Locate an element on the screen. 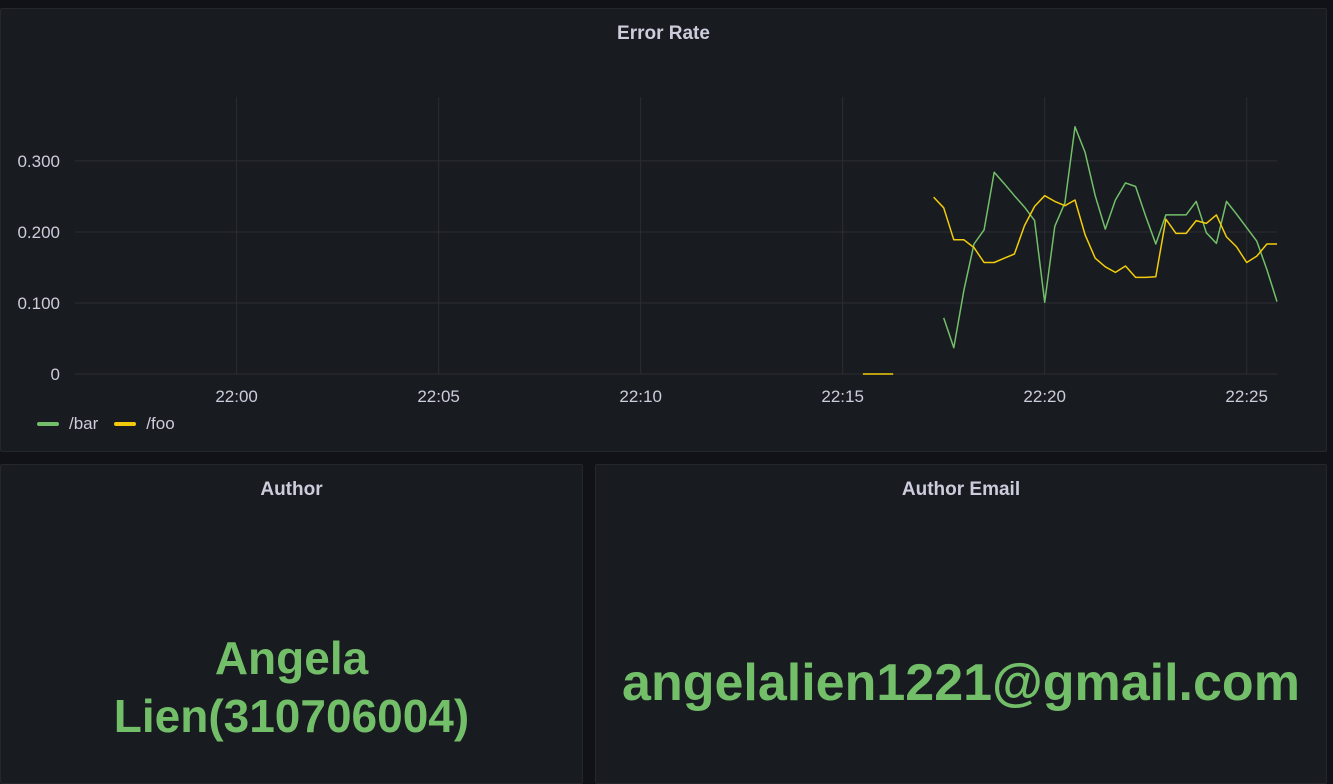 Image resolution: width=1333 pixels, height=784 pixels. panel-title: Author Email is located at coordinates (961, 490).